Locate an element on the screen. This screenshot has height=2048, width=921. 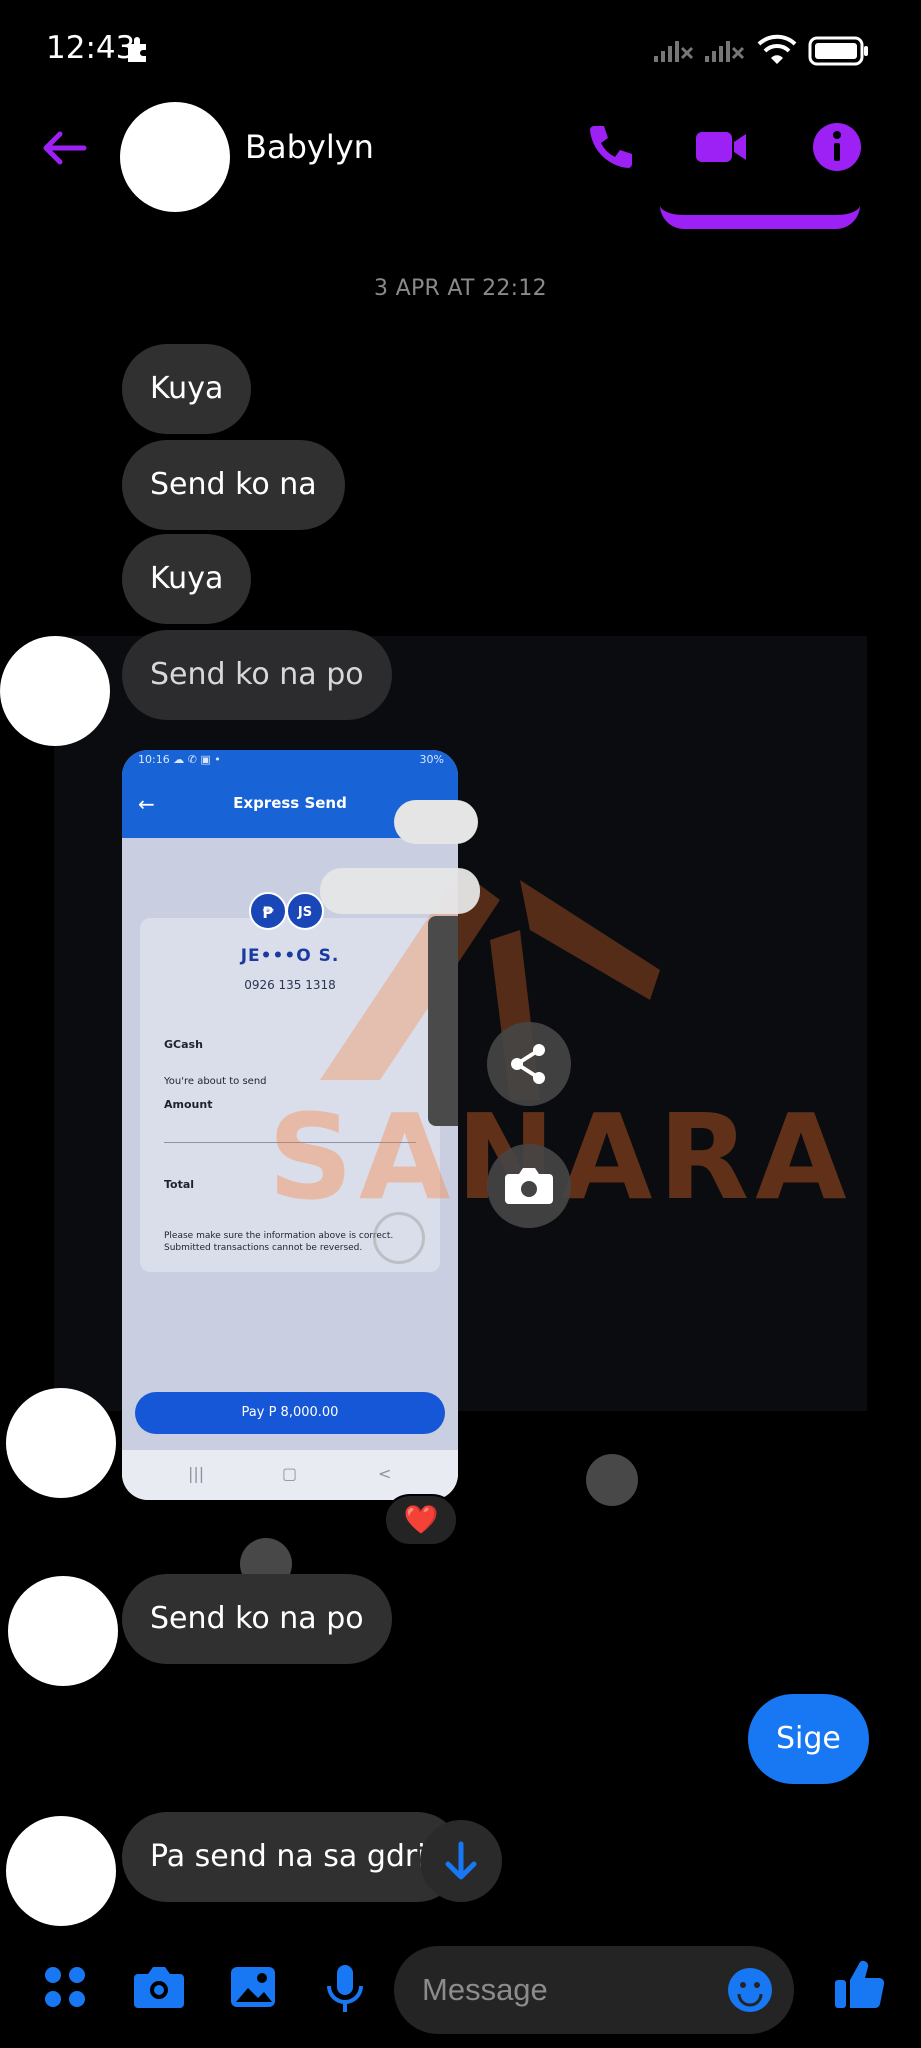
share-button is located at coordinates (529, 1064).